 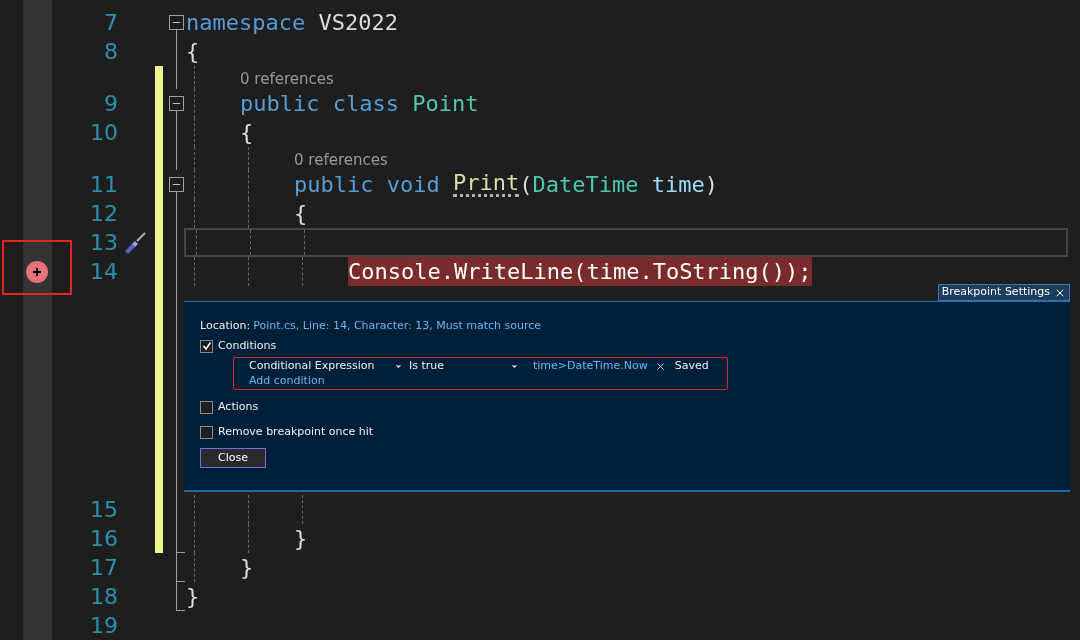 What do you see at coordinates (1003, 292) in the screenshot?
I see `panel-tab: Breakpoint Settings` at bounding box center [1003, 292].